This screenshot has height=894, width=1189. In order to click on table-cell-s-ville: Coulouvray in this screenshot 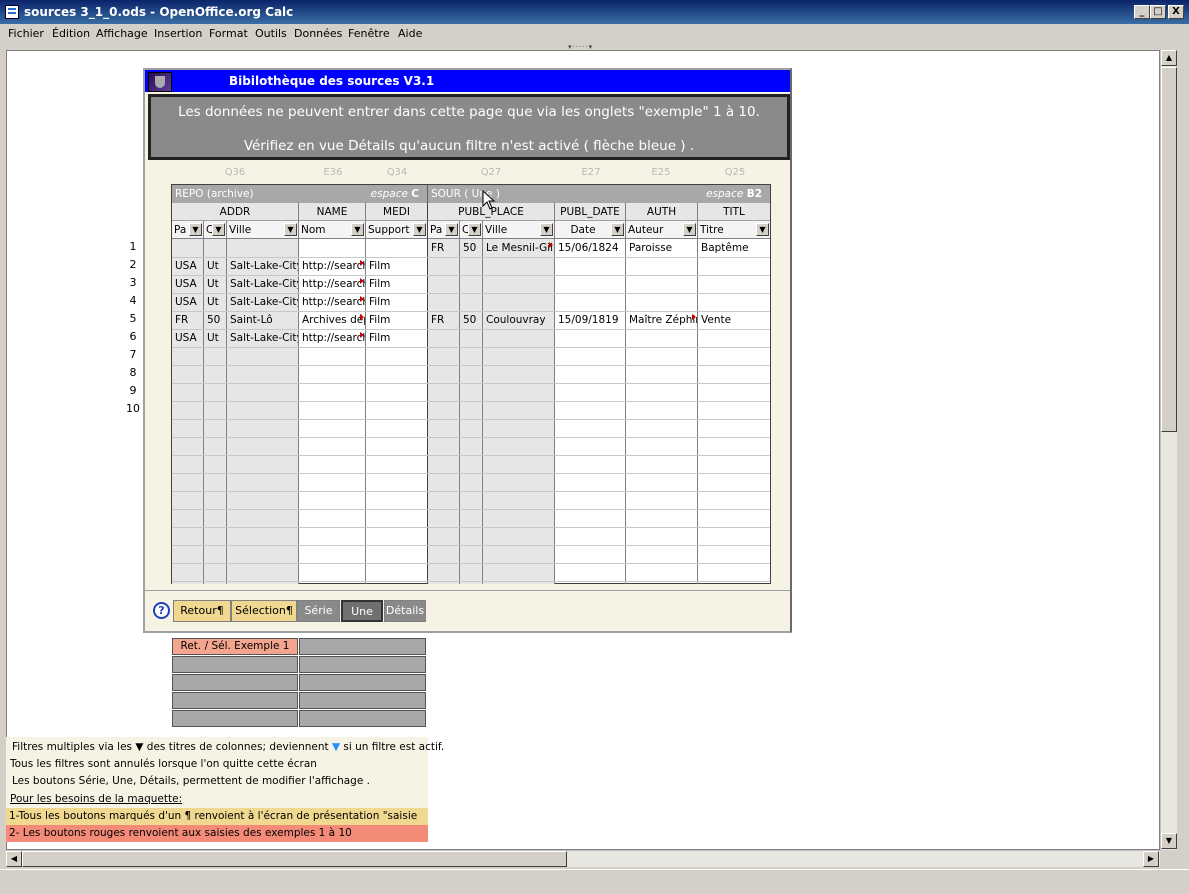, I will do `click(518, 320)`.